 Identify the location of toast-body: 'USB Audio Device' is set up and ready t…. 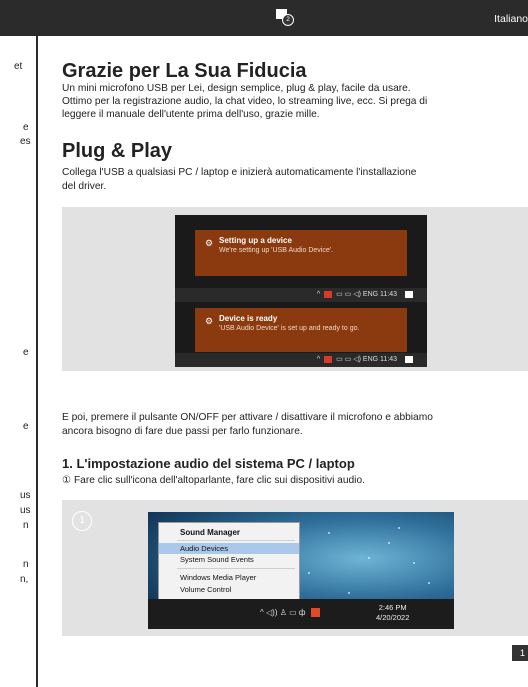
(289, 328).